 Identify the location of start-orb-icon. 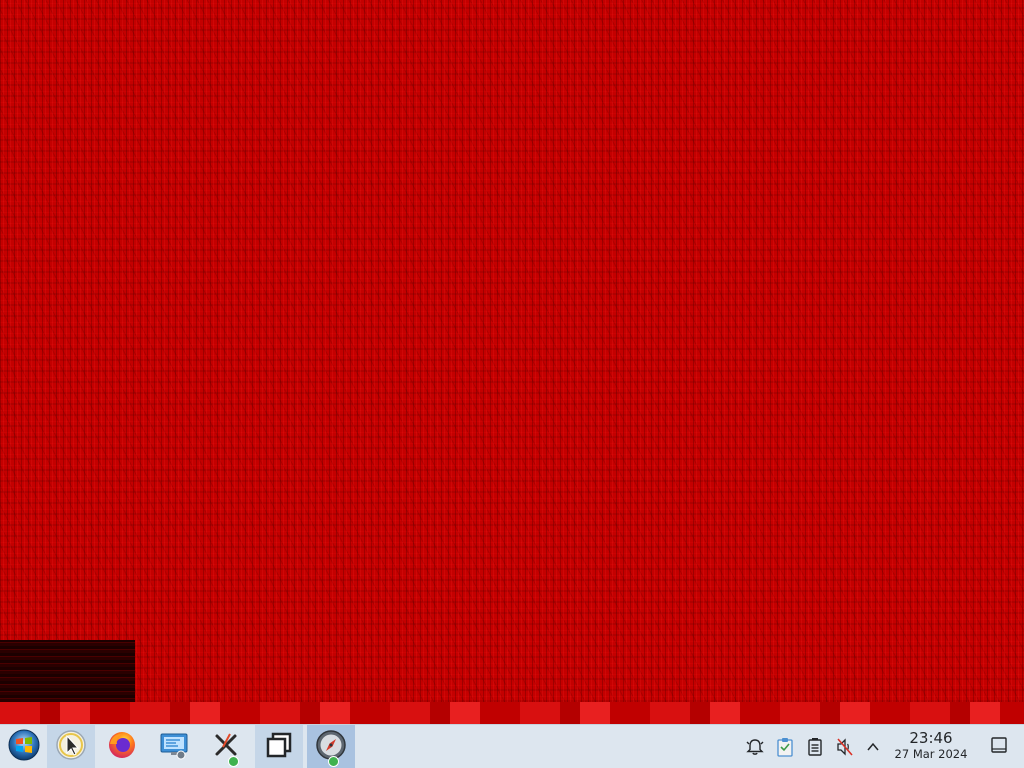
(24, 747).